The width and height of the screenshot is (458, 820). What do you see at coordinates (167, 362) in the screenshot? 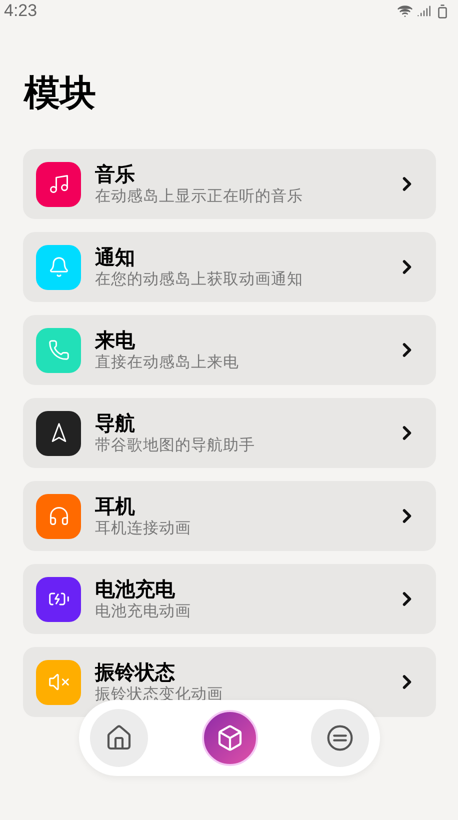
I see `module-description: 直接在动感岛上来电` at bounding box center [167, 362].